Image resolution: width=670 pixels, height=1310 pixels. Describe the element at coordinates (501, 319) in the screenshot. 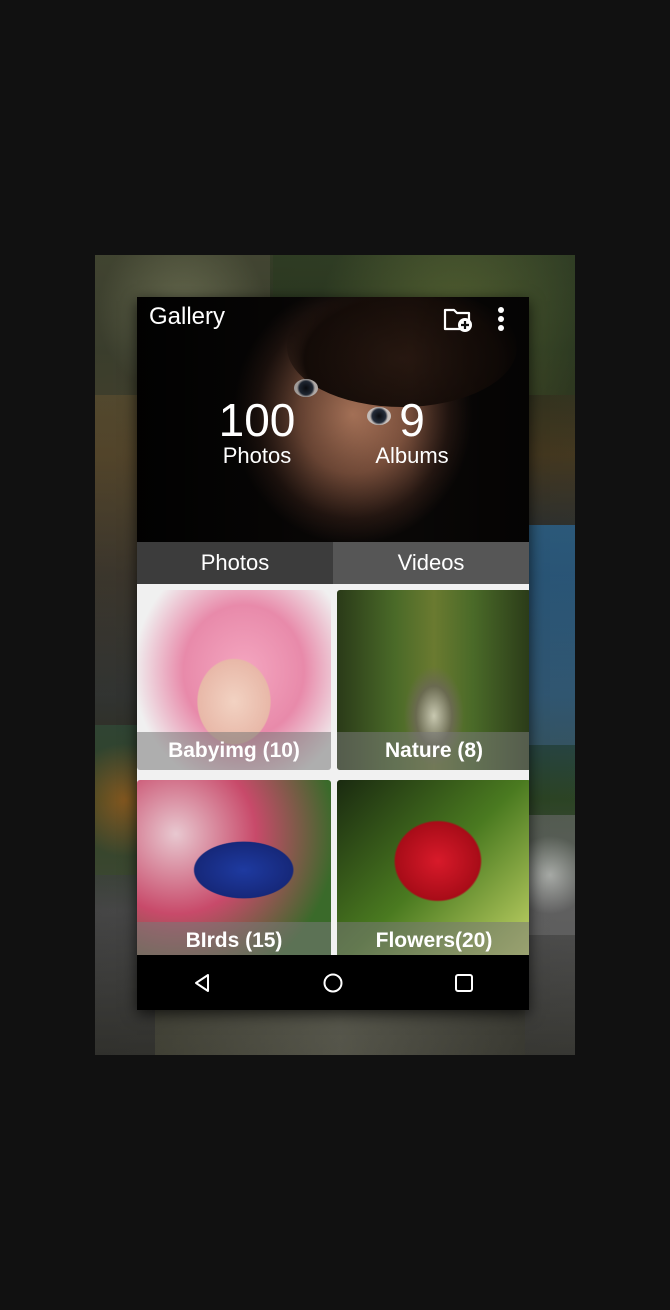

I see `more-vert-icon` at that location.